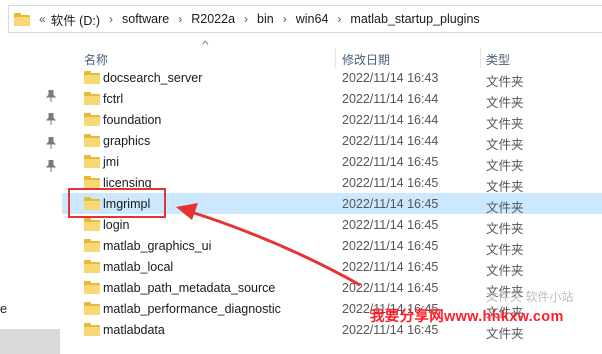 The image size is (602, 354). Describe the element at coordinates (132, 120) in the screenshot. I see `file-name: foundation` at that location.